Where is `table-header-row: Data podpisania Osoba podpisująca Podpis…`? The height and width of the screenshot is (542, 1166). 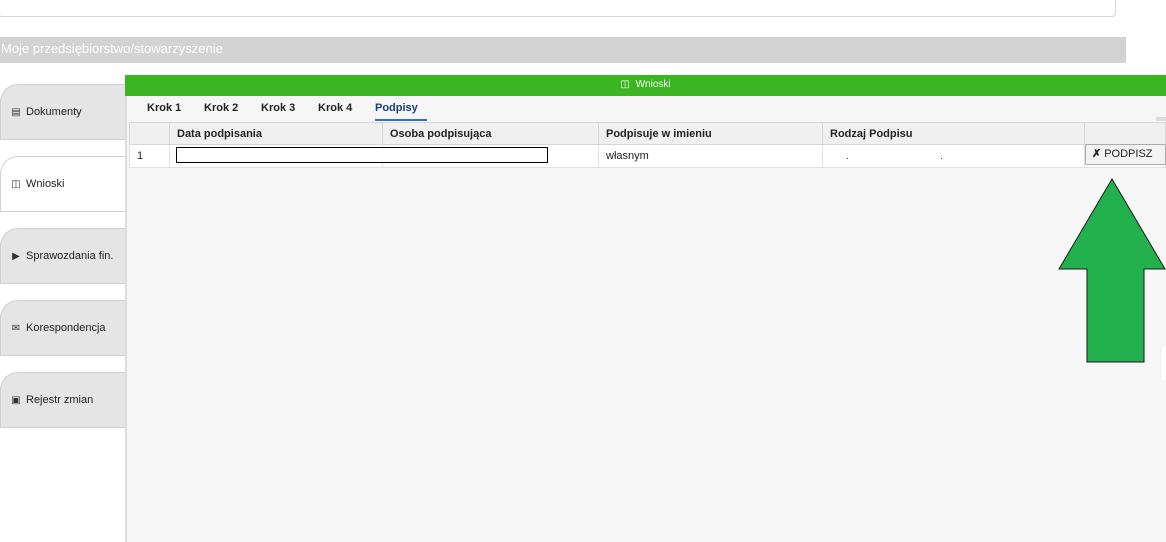 table-header-row: Data podpisania Osoba podpisująca Podpis… is located at coordinates (647, 133).